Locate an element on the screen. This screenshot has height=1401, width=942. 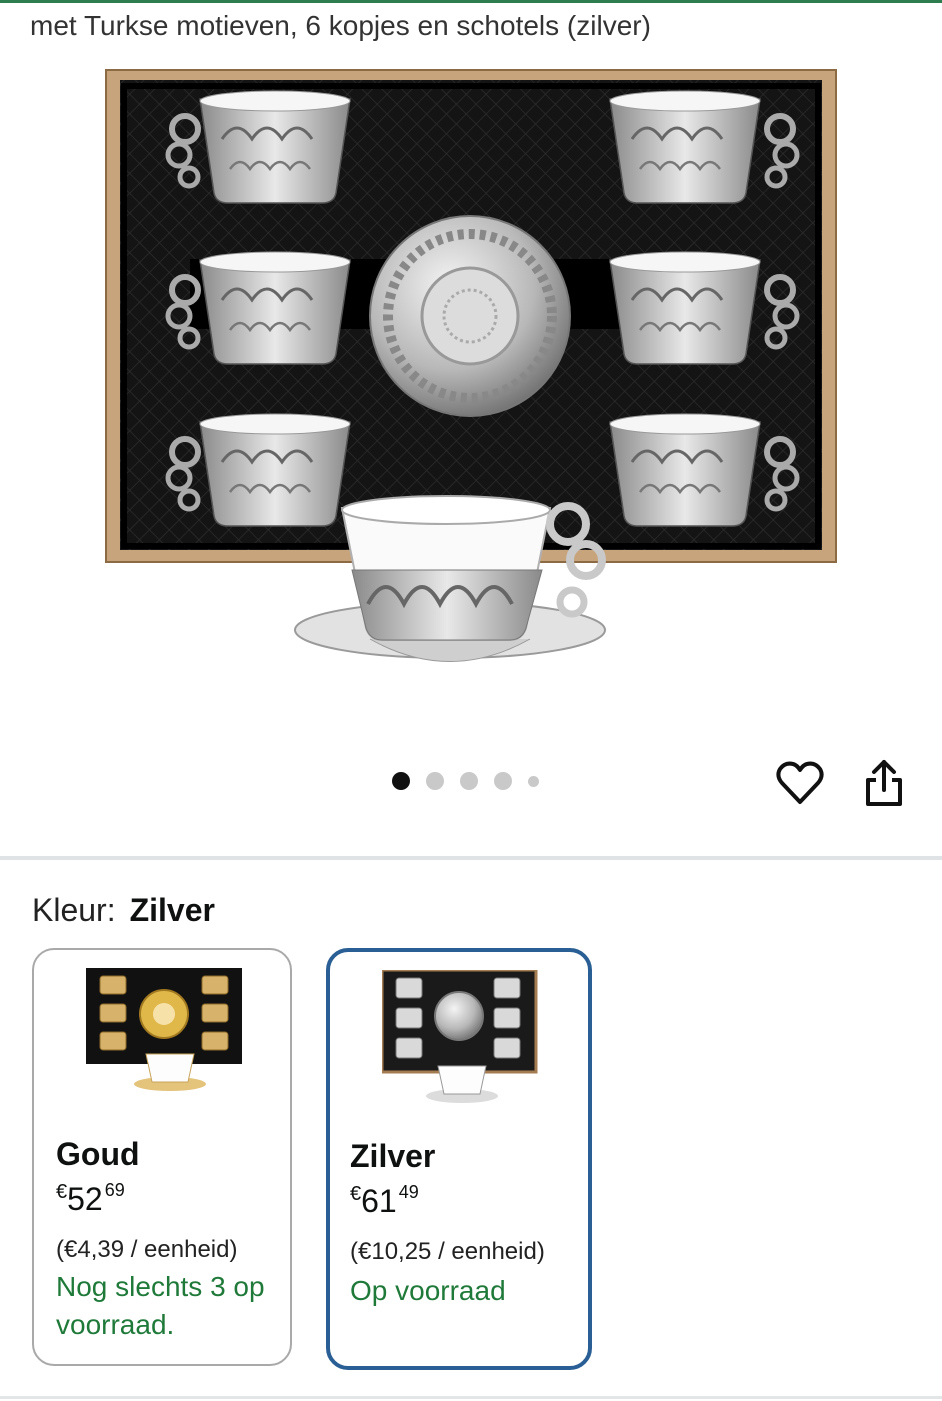
variant-label-row: Kleur: Zilver is located at coordinates (123, 910).